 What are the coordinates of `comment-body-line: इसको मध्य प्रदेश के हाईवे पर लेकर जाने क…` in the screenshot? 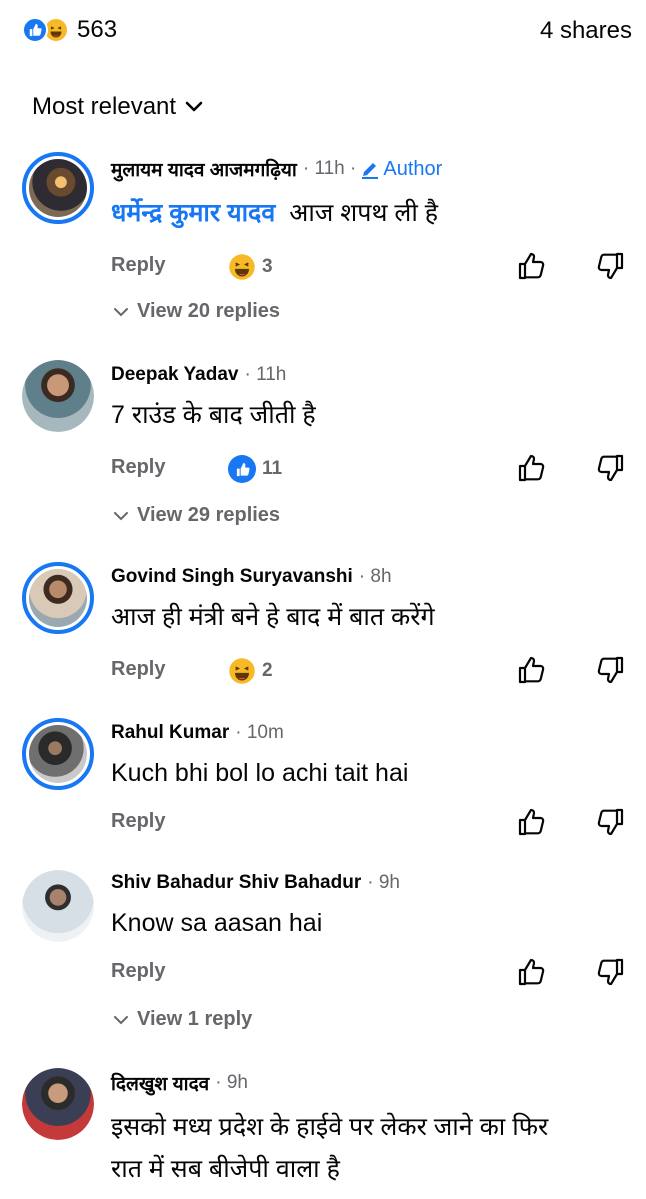 It's located at (330, 1127).